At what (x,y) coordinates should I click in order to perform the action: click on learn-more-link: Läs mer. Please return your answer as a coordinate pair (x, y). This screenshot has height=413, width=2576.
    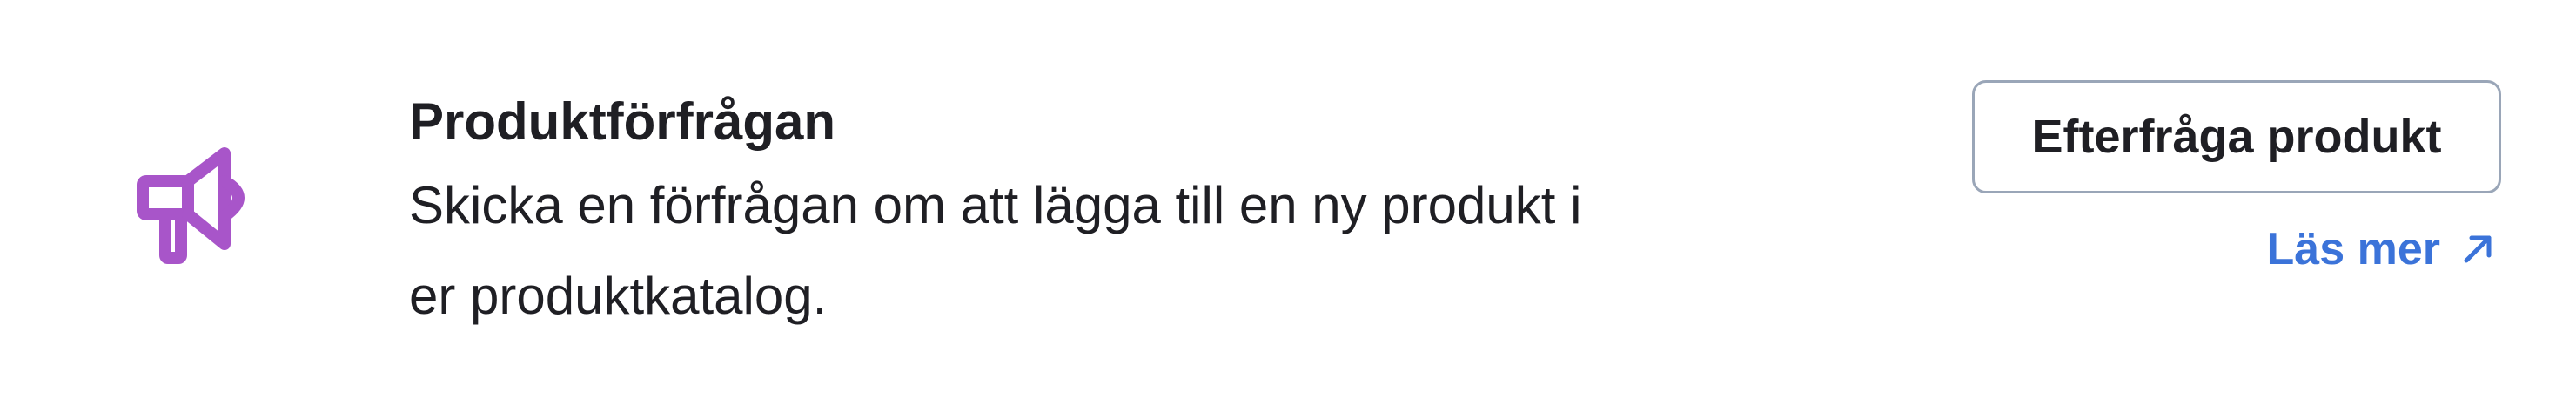
    Looking at the image, I should click on (2380, 249).